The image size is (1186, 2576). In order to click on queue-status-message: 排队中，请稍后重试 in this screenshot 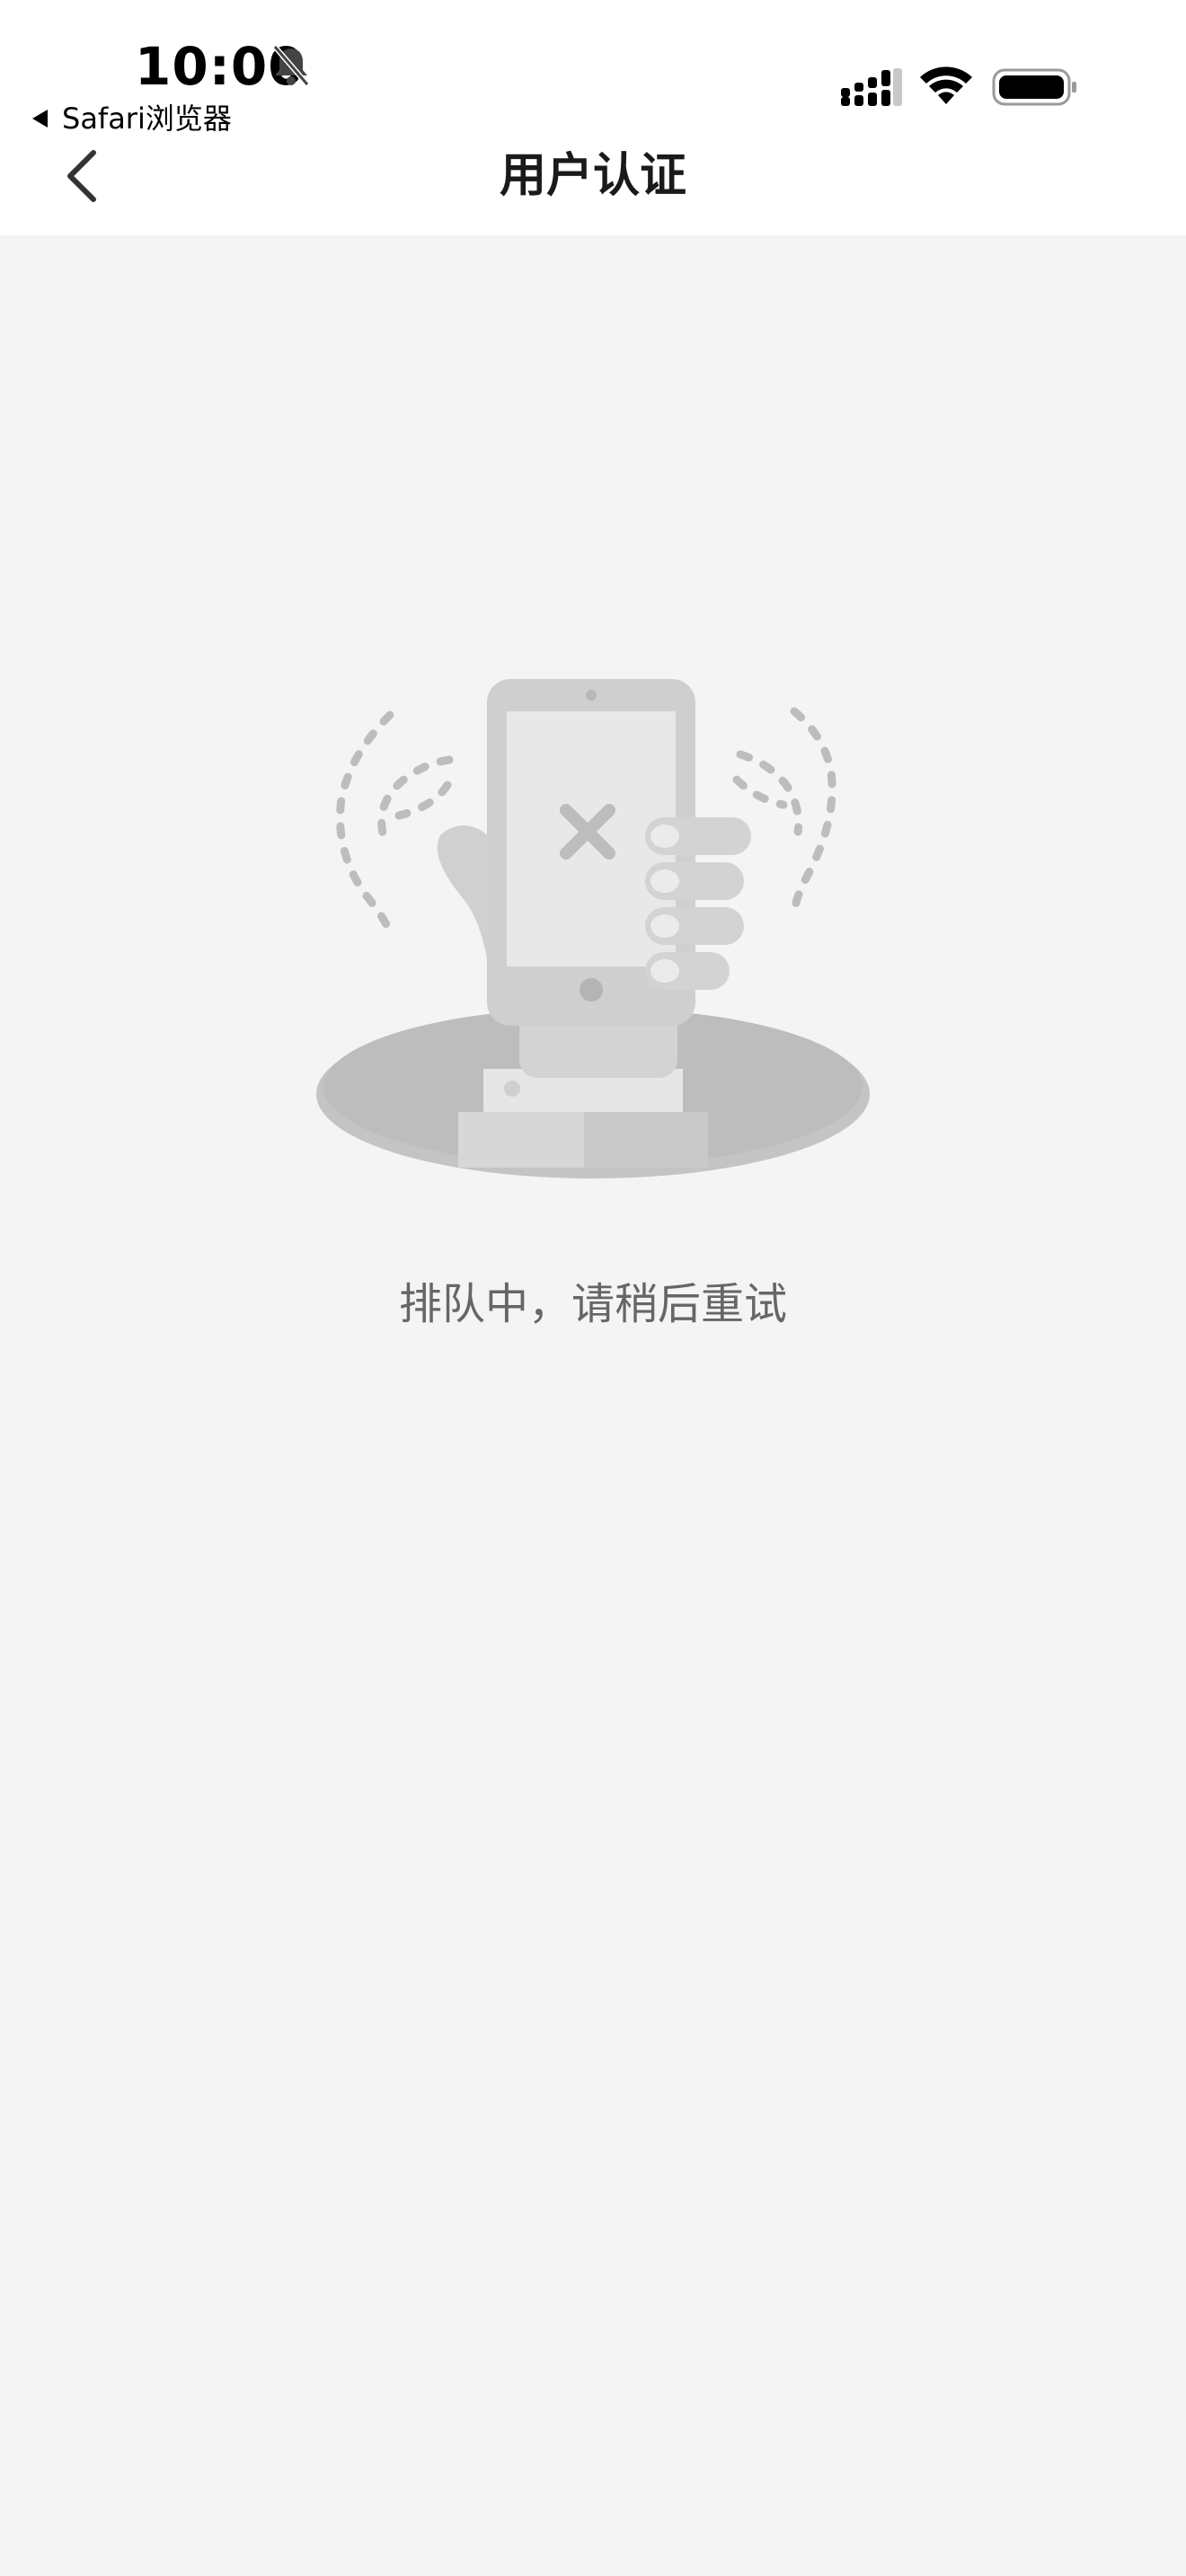, I will do `click(592, 1304)`.